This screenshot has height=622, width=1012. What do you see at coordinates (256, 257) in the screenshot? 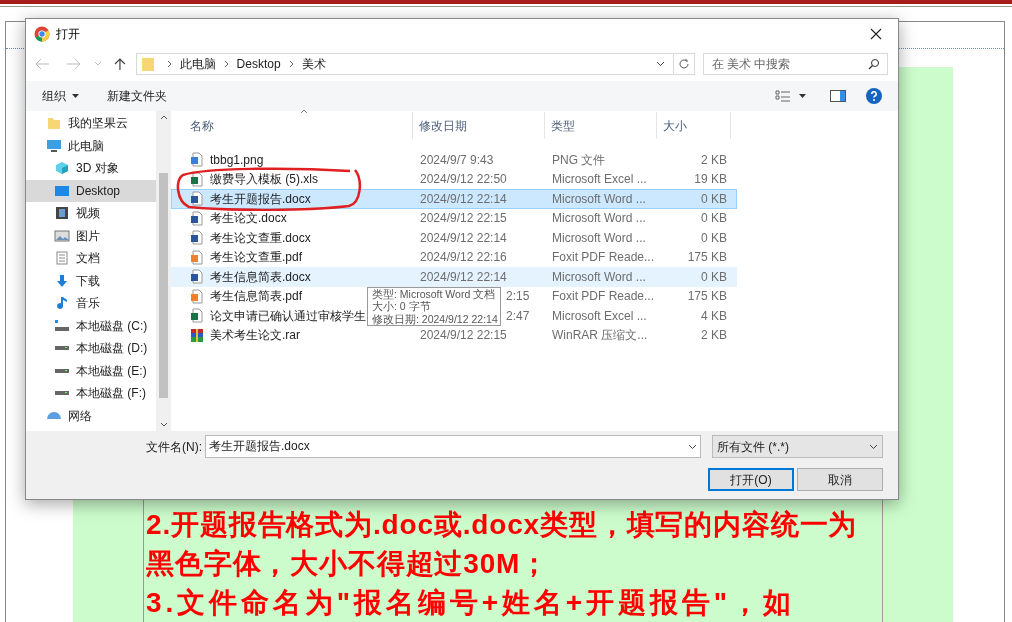
I see `file-name: 考生论文查重.pdf` at bounding box center [256, 257].